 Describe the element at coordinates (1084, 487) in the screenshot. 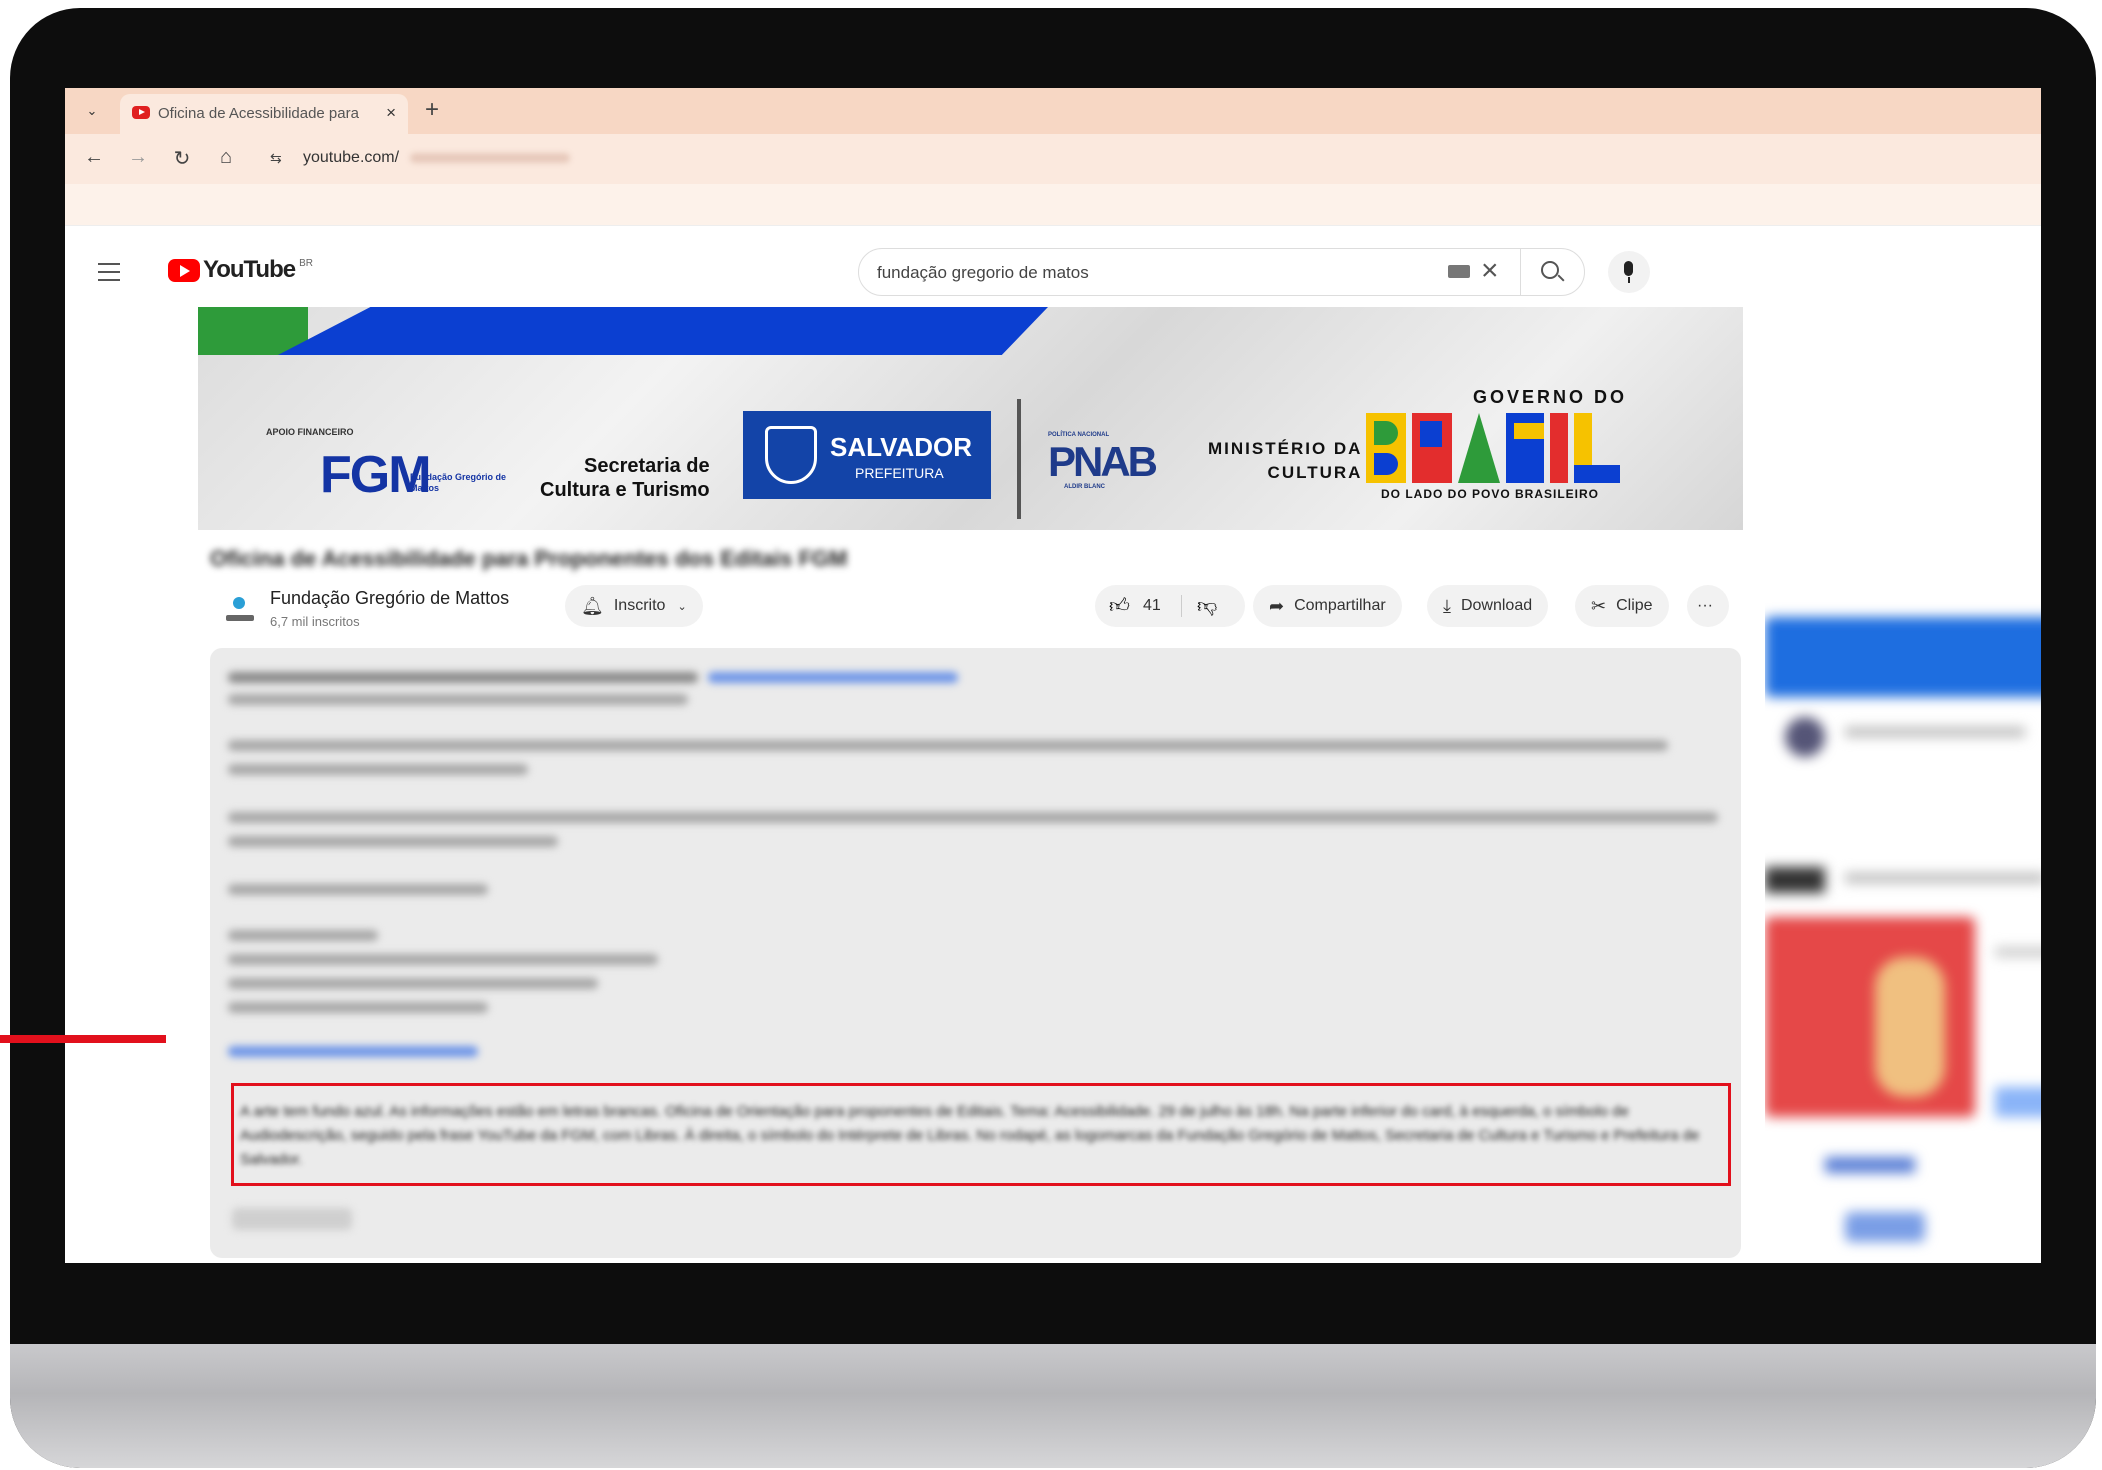

I see `pnab-sub-text: ALDIR BLANC` at that location.